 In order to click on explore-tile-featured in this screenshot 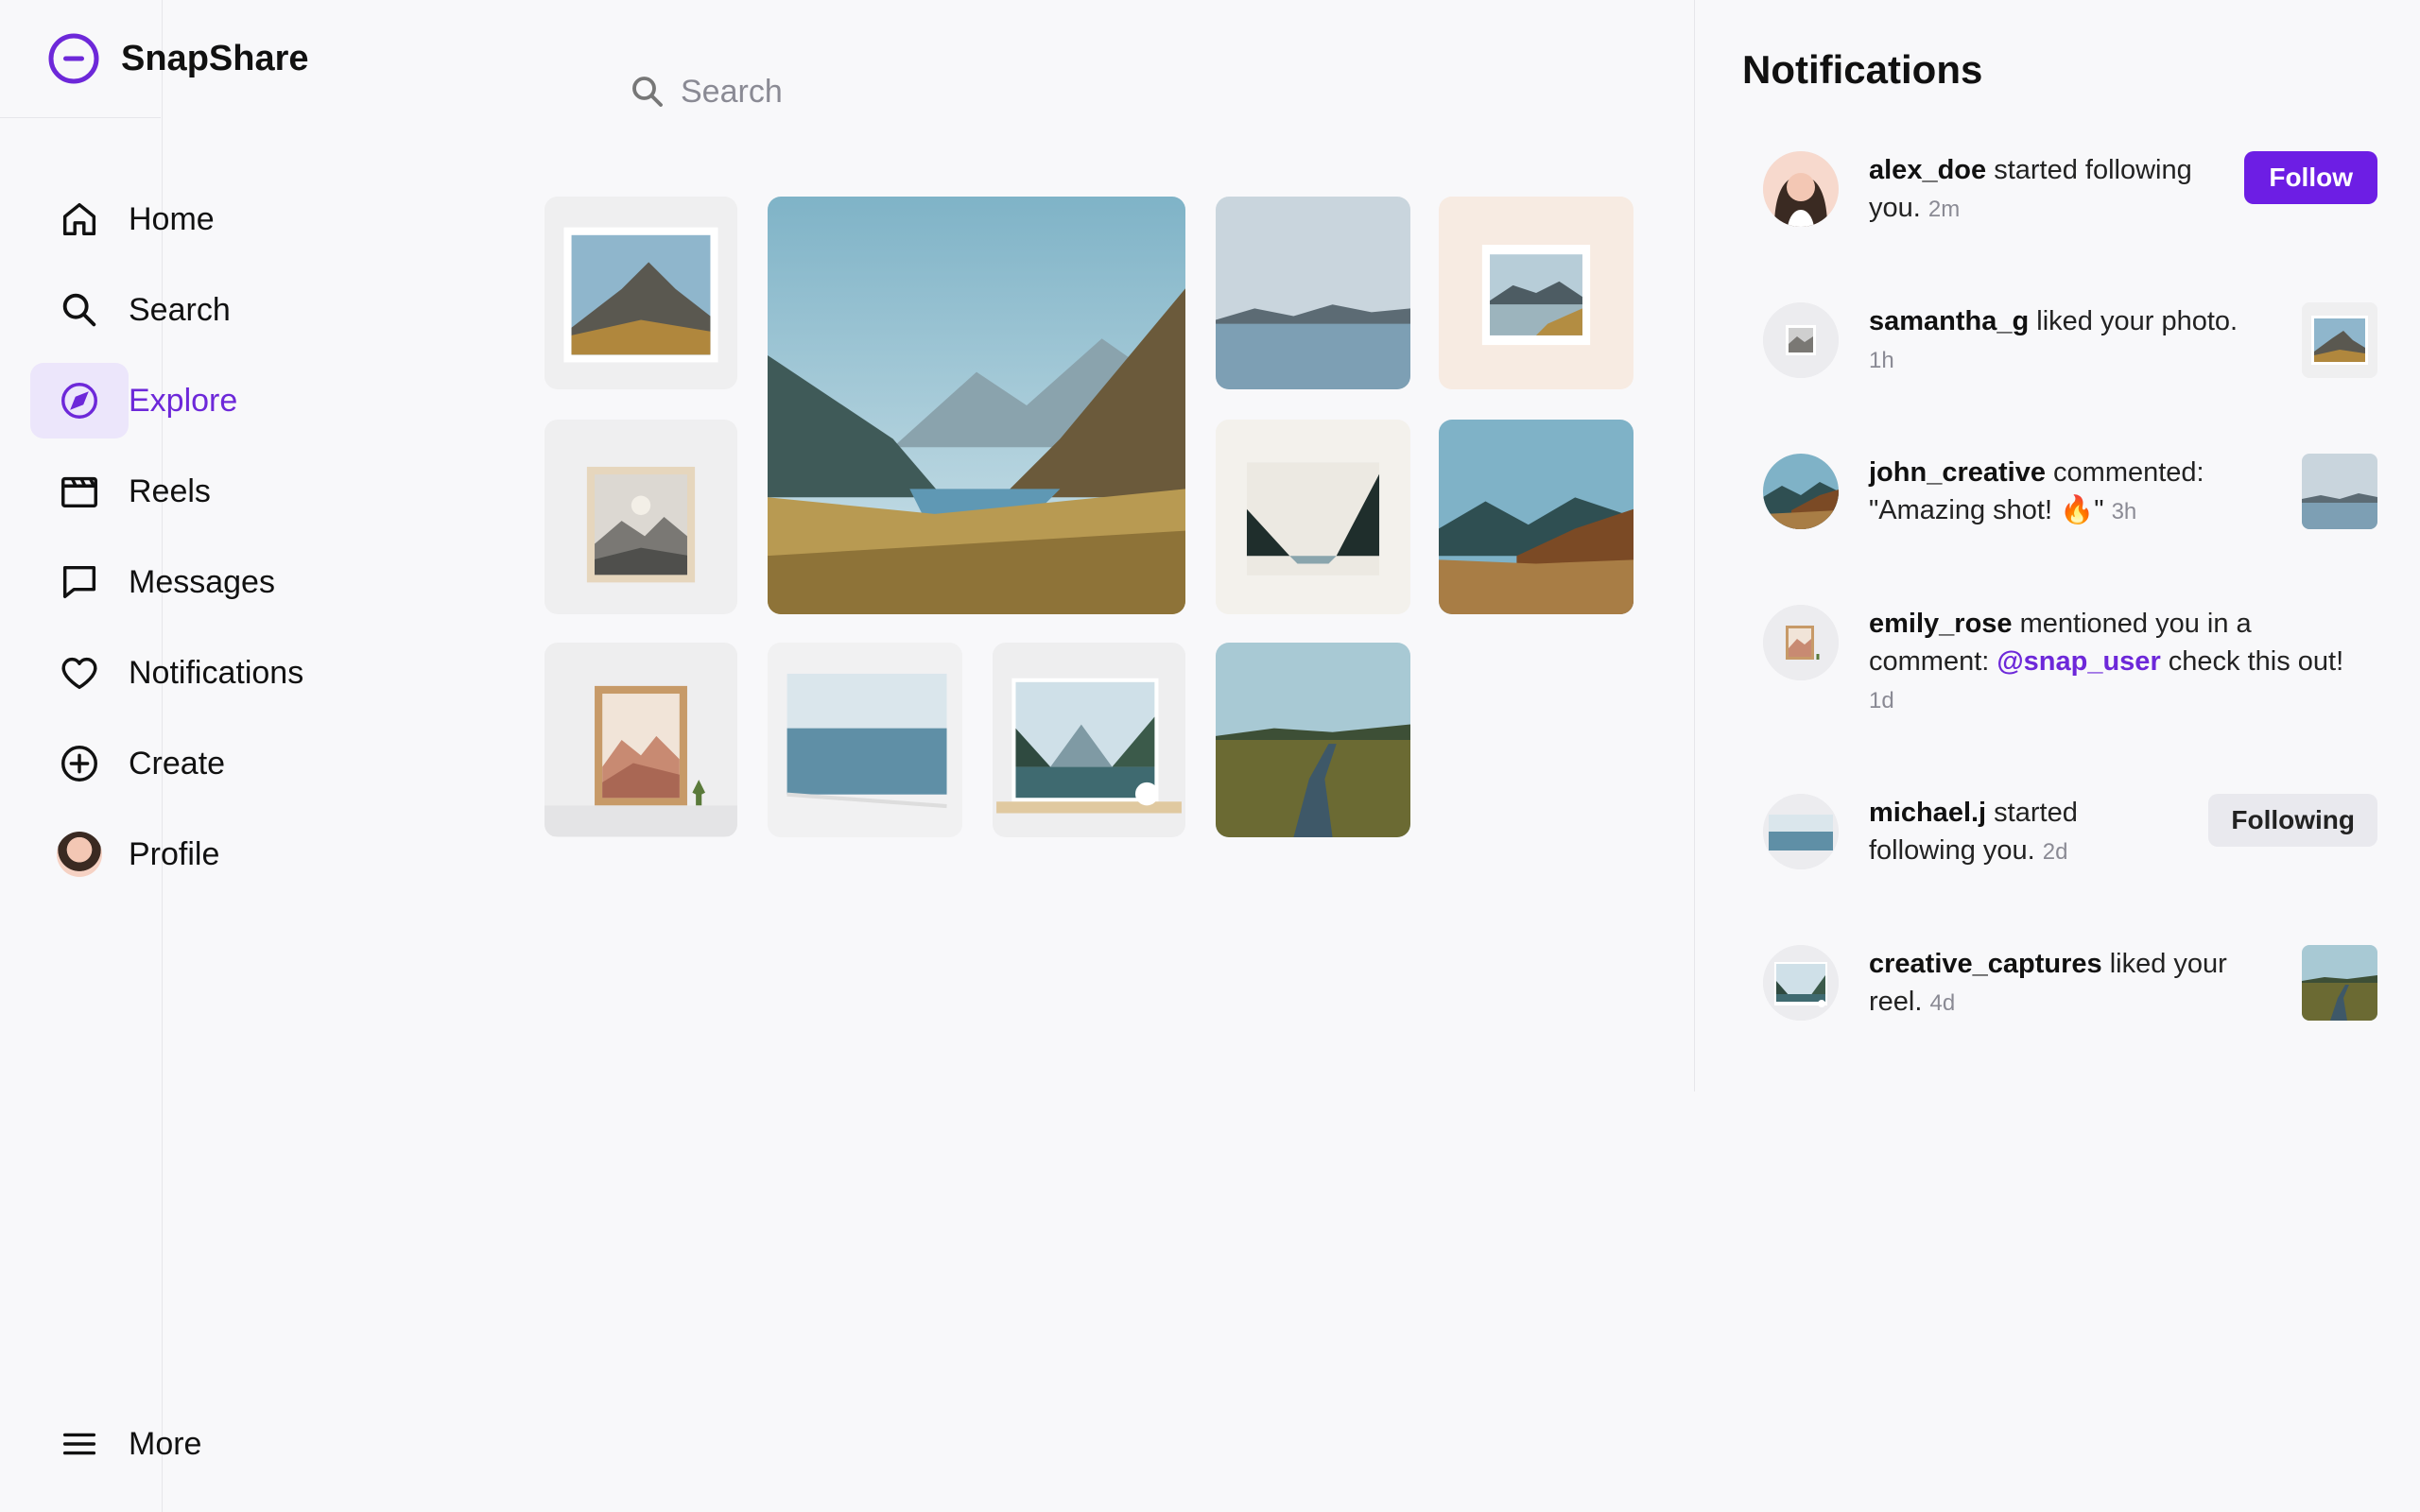, I will do `click(977, 405)`.